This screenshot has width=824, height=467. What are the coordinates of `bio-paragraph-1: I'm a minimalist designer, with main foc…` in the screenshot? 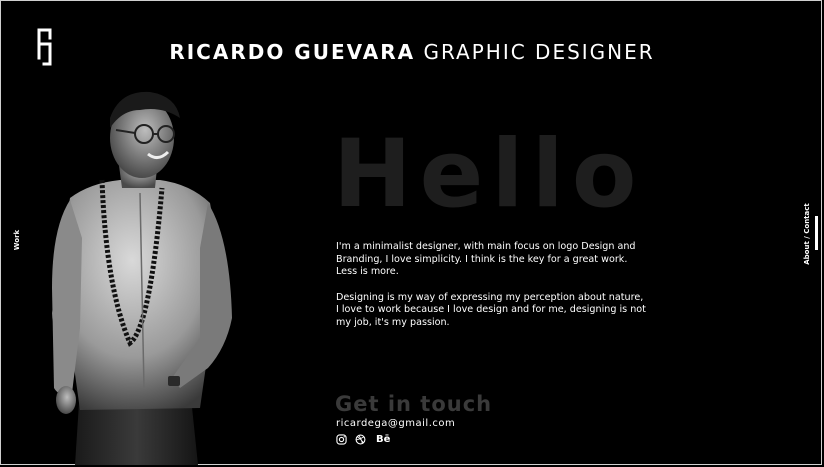 It's located at (486, 259).